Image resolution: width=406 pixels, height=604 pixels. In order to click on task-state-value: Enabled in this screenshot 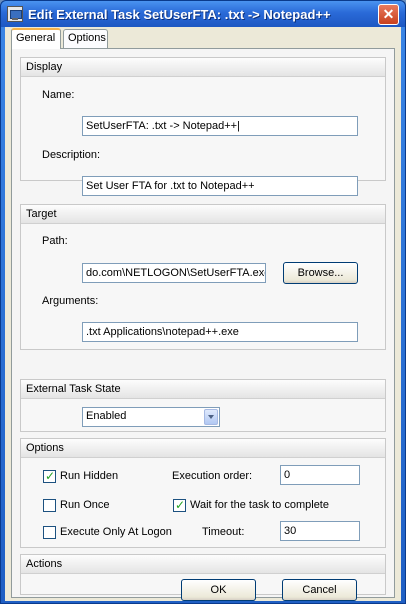, I will do `click(106, 416)`.